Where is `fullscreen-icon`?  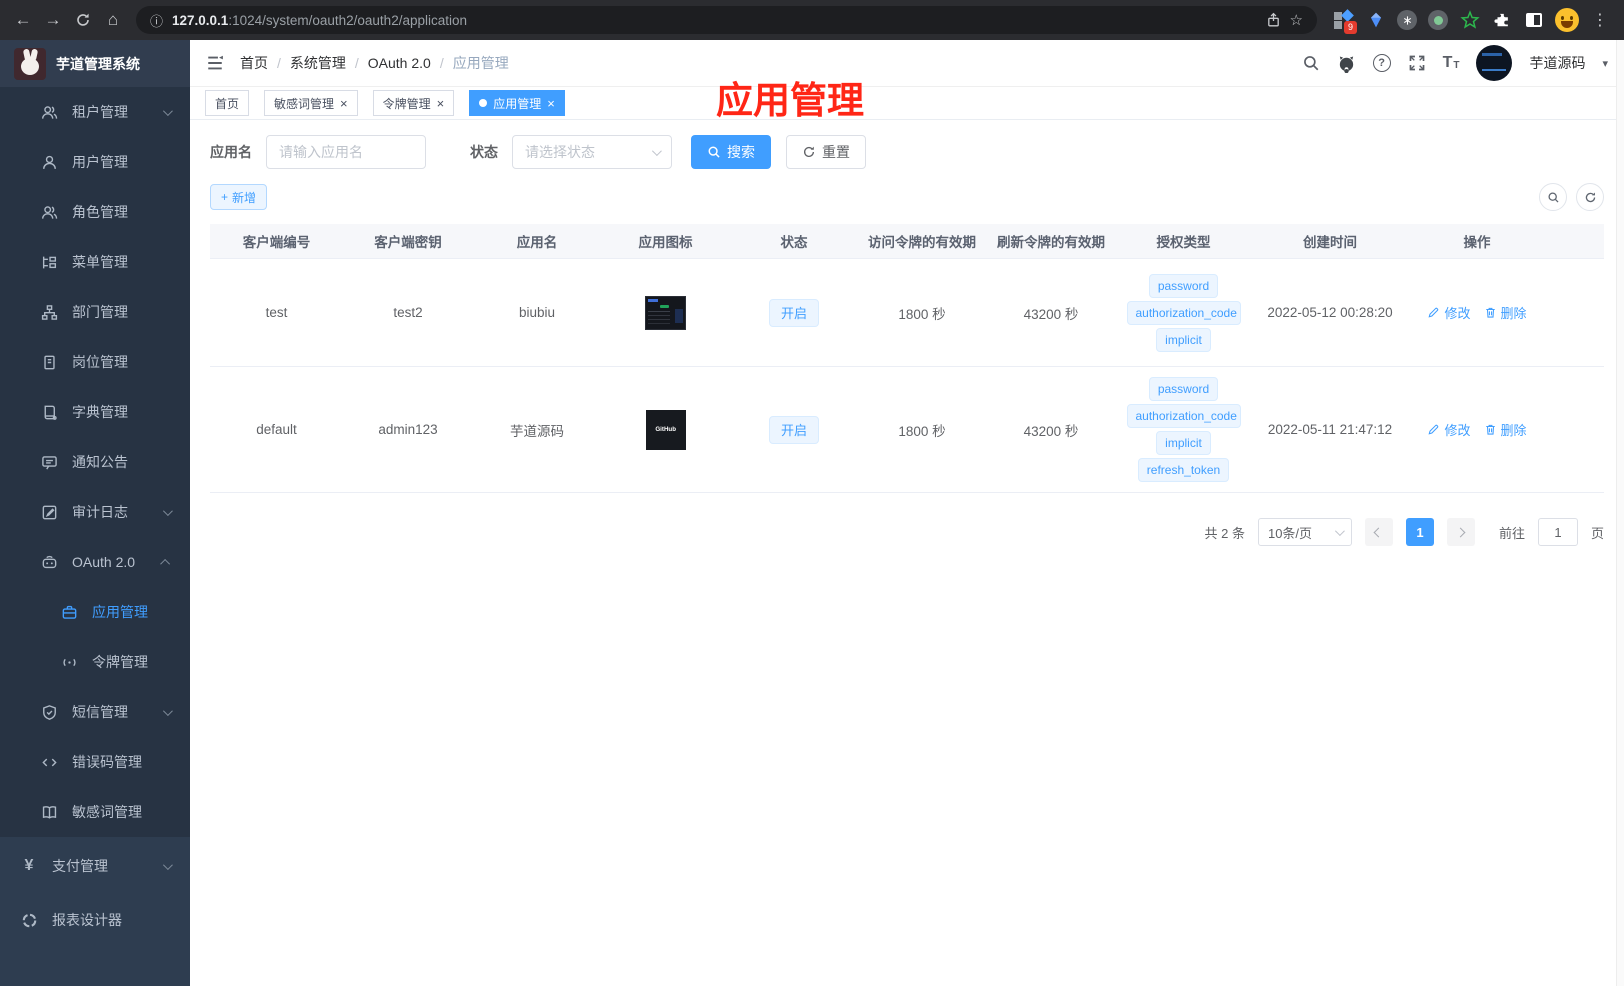
fullscreen-icon is located at coordinates (1417, 63).